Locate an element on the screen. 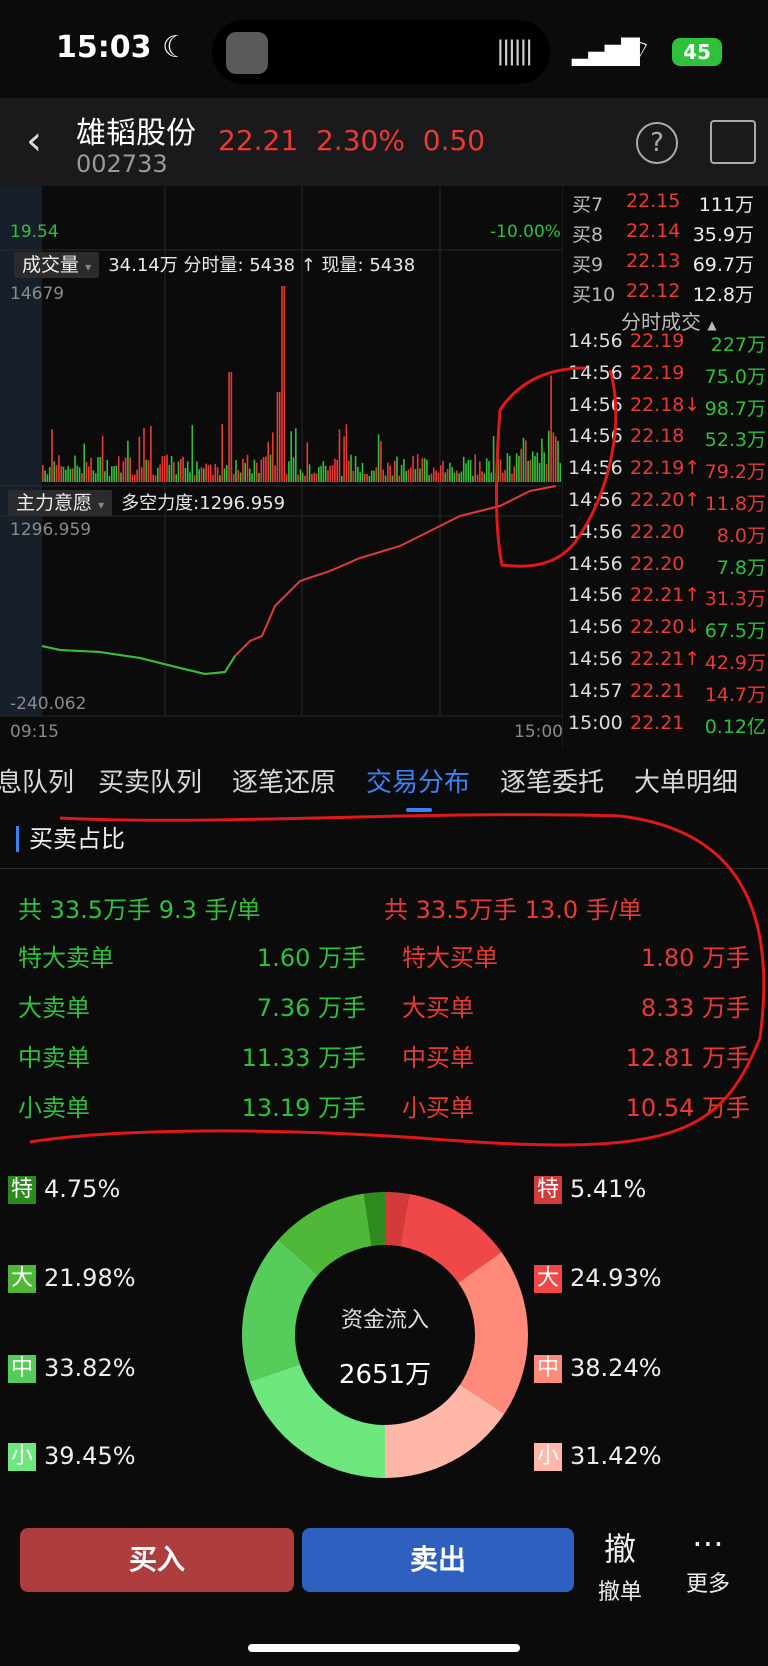 This screenshot has width=768, height=1666. trade-volume: 67.5万 is located at coordinates (735, 631).